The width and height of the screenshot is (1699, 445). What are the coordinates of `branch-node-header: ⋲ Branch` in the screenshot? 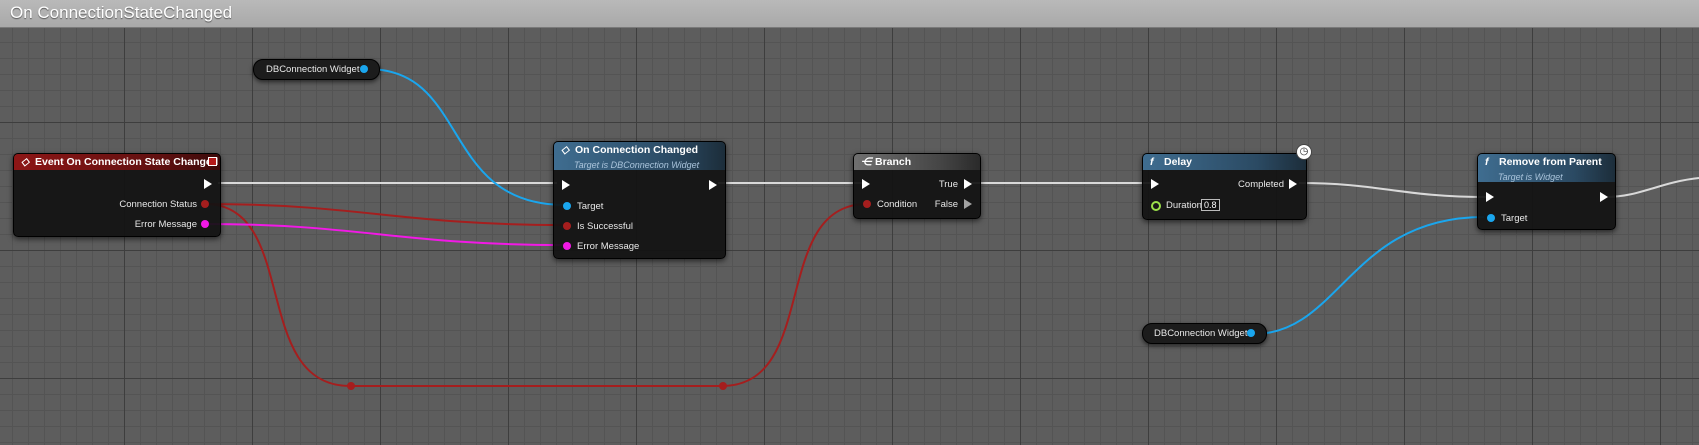 It's located at (917, 162).